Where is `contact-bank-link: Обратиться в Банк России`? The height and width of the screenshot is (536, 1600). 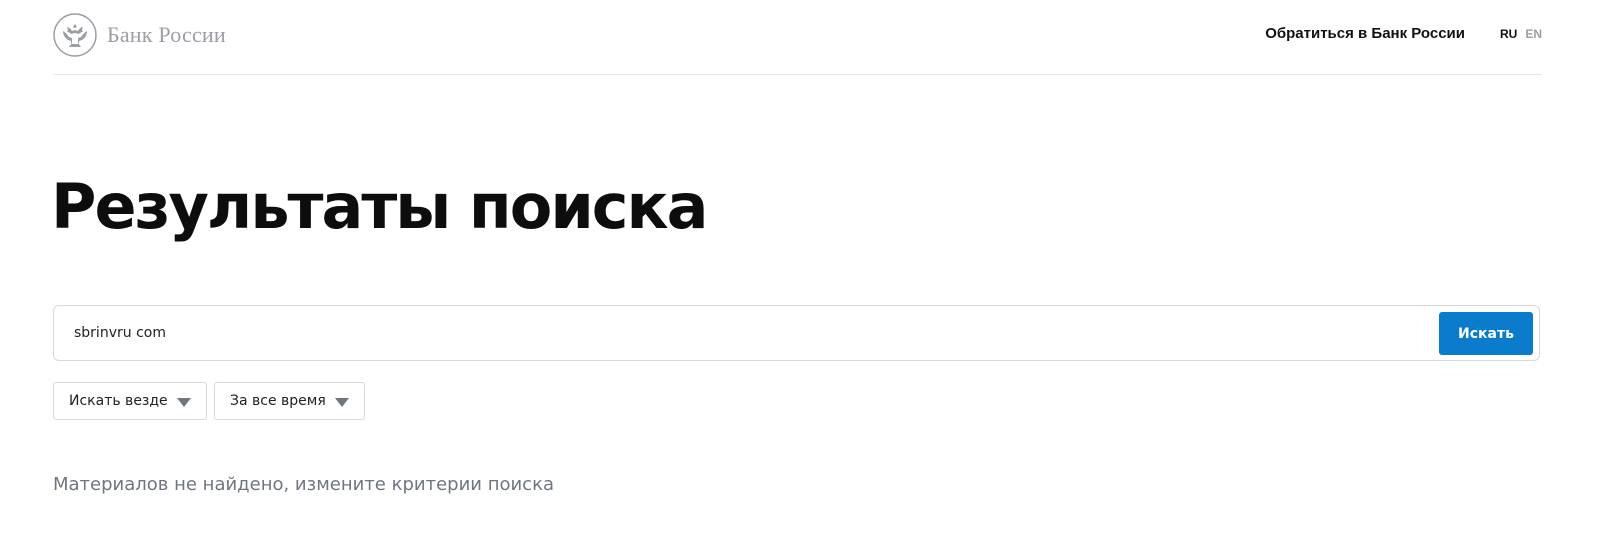 contact-bank-link: Обратиться в Банк России is located at coordinates (1365, 33).